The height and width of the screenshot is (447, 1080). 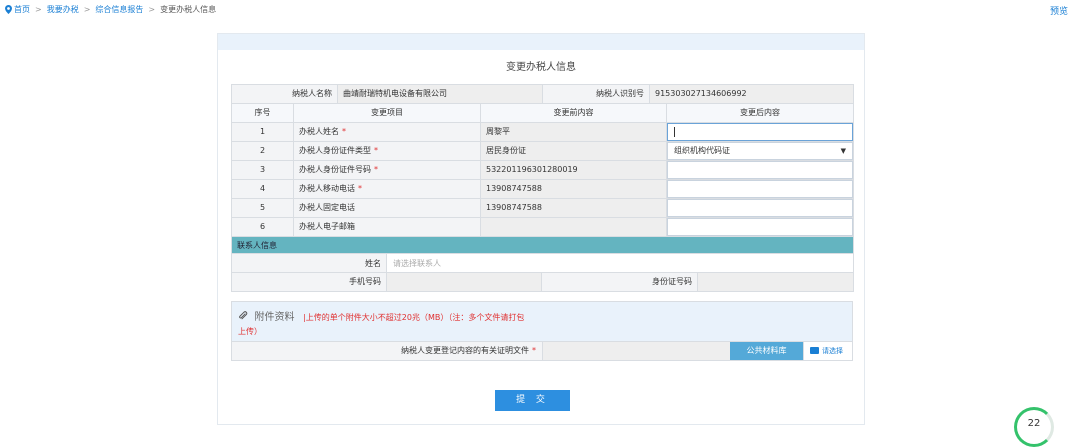 I want to click on row-item: 办税人移动电话 *, so click(x=387, y=188).